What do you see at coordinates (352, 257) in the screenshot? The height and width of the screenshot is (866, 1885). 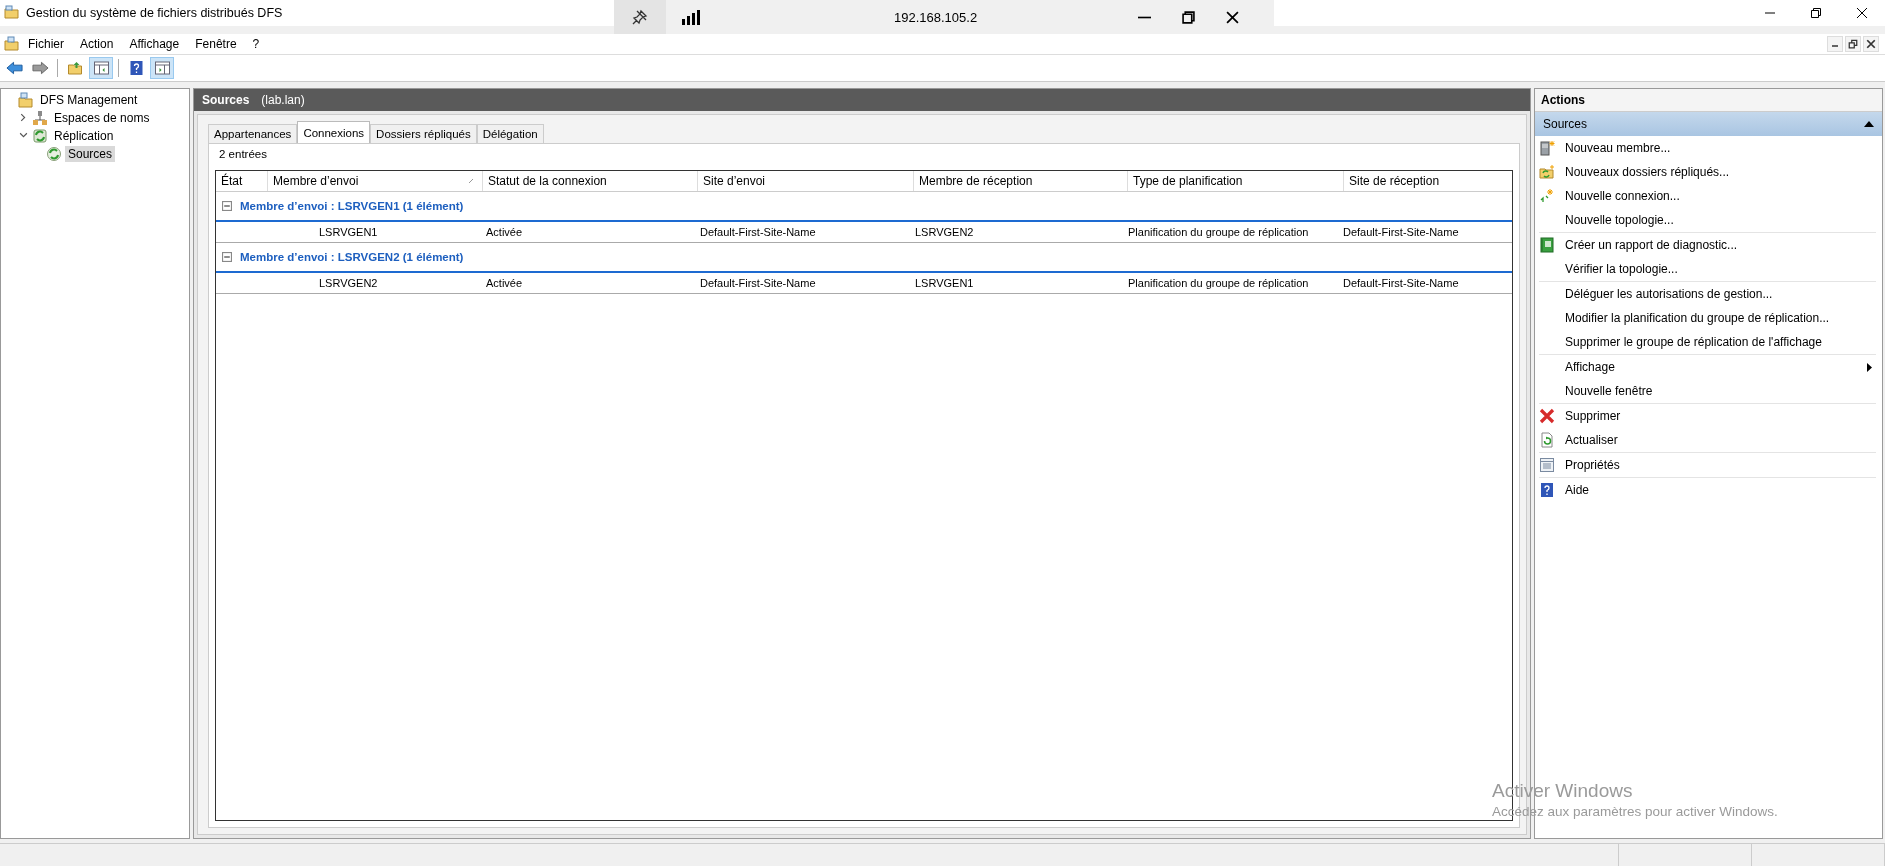 I see `group-header: Membre d’envoi : LSRVGEN2 (1 élément)` at bounding box center [352, 257].